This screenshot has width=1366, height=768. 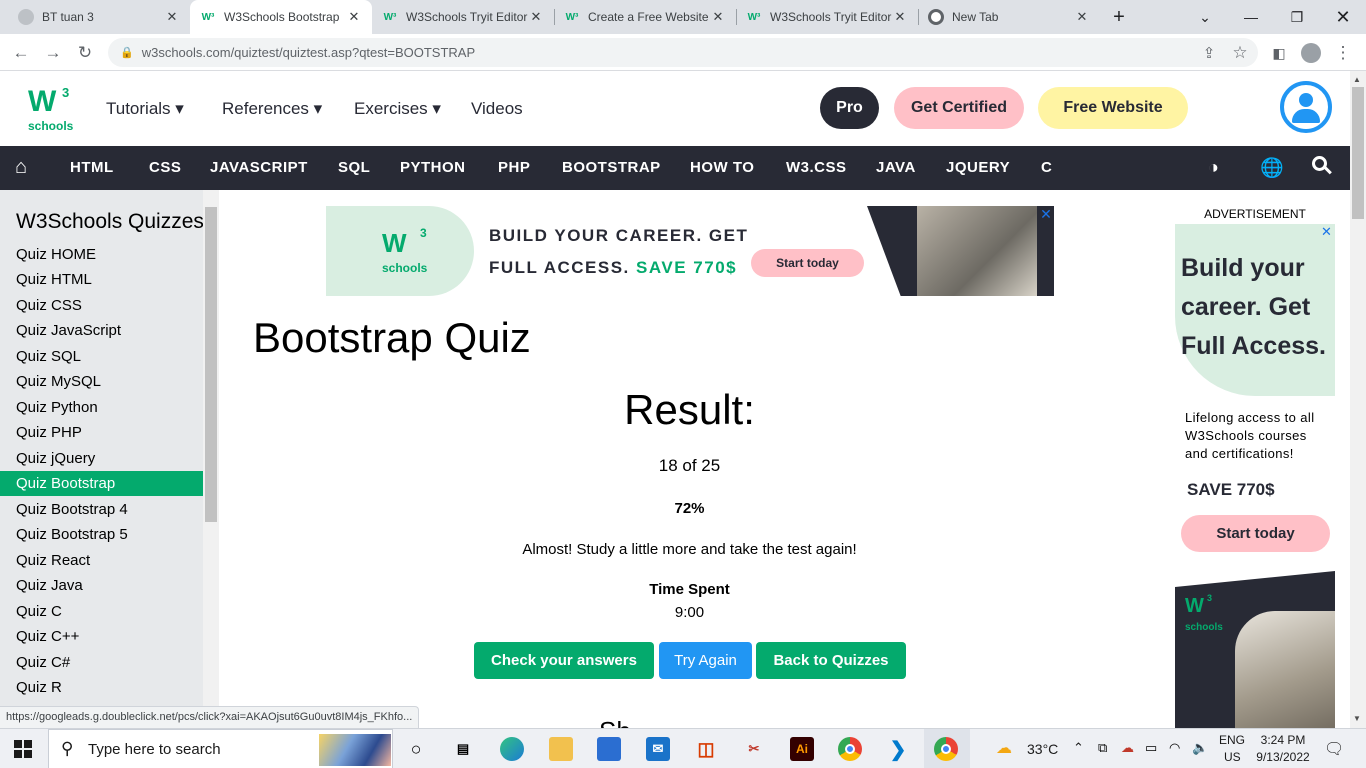 I want to click on sidebar-item-quiz-home: Quiz HOME, so click(x=101, y=254).